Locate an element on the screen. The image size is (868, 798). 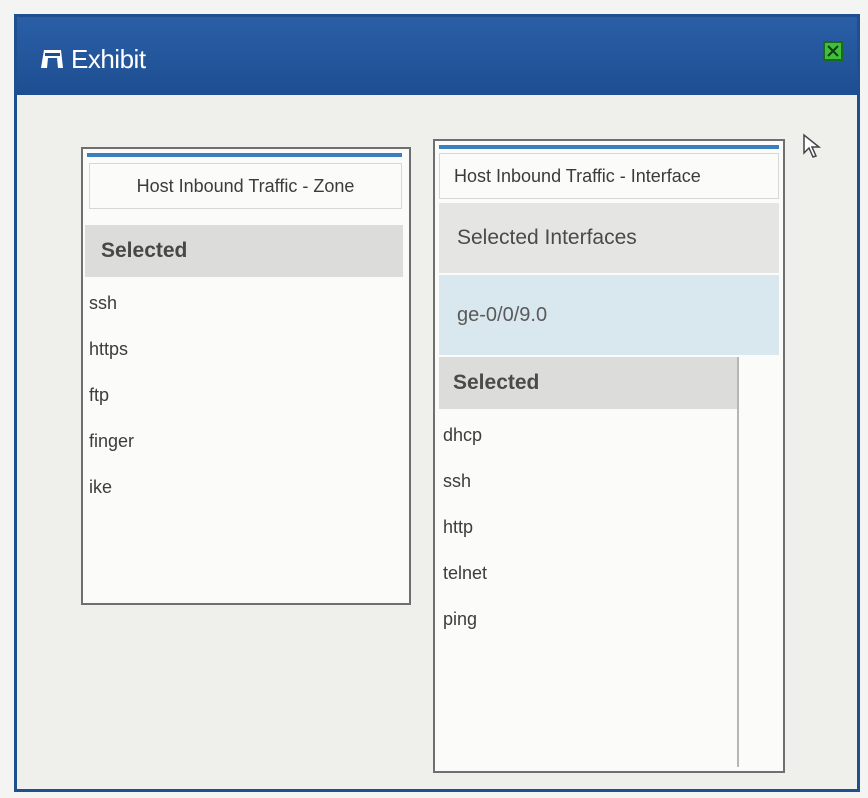
close-icon is located at coordinates (833, 51).